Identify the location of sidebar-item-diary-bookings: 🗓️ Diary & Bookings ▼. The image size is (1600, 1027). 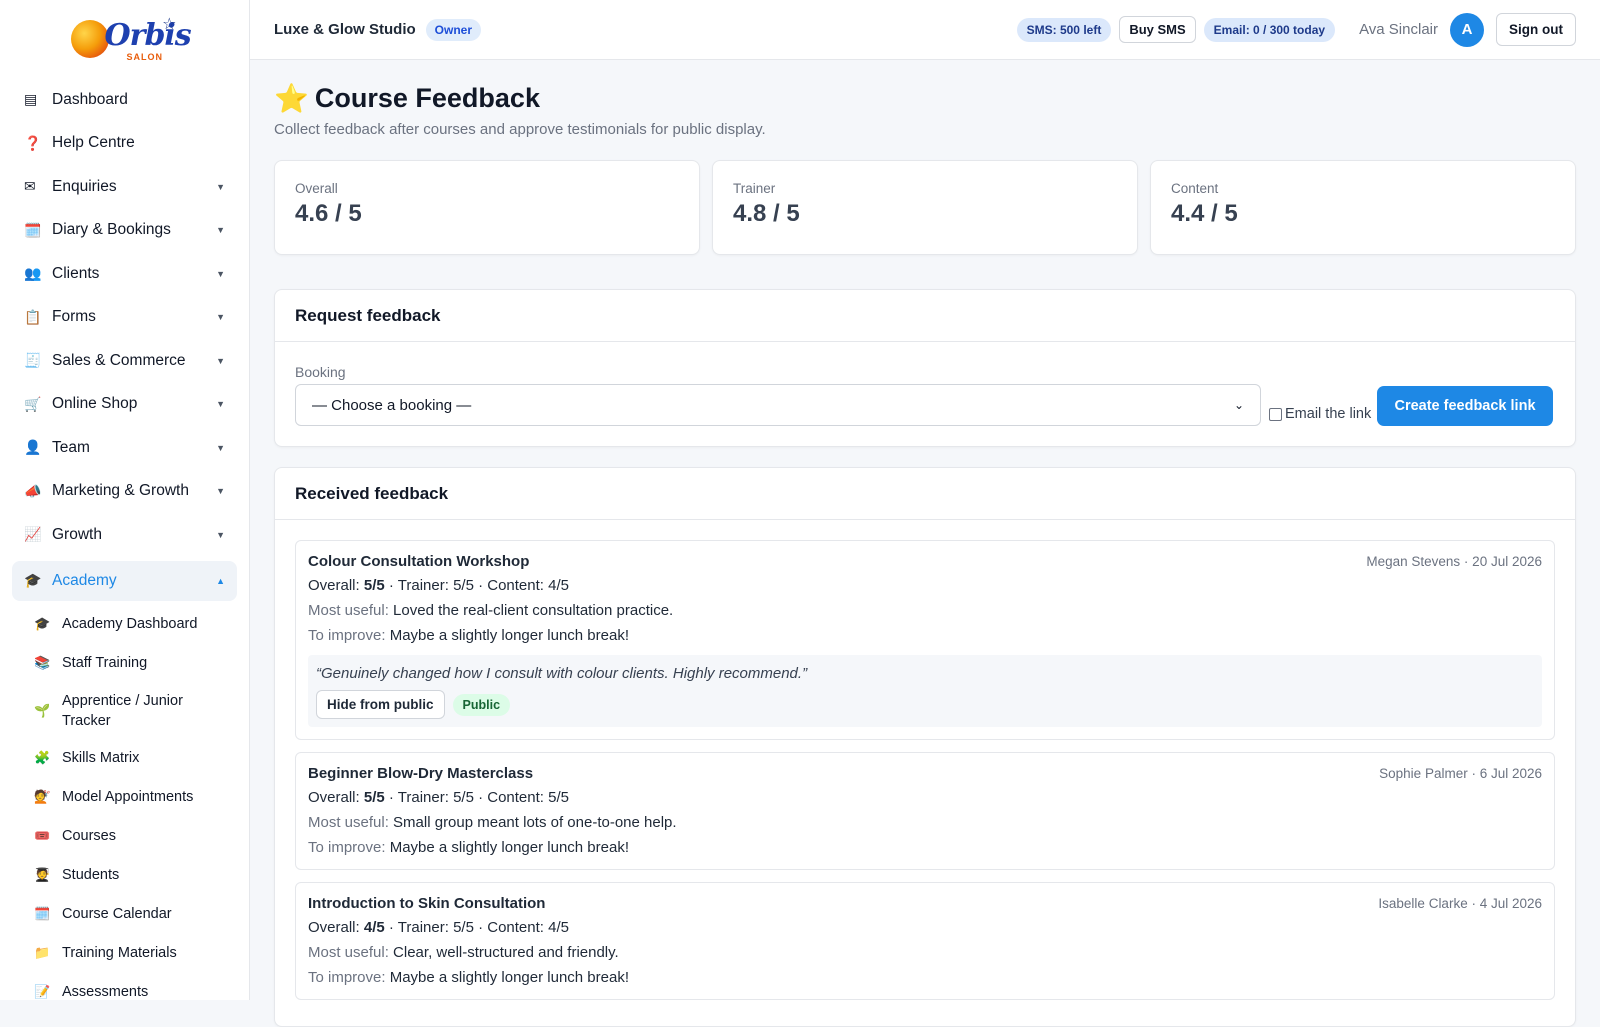
(124, 231).